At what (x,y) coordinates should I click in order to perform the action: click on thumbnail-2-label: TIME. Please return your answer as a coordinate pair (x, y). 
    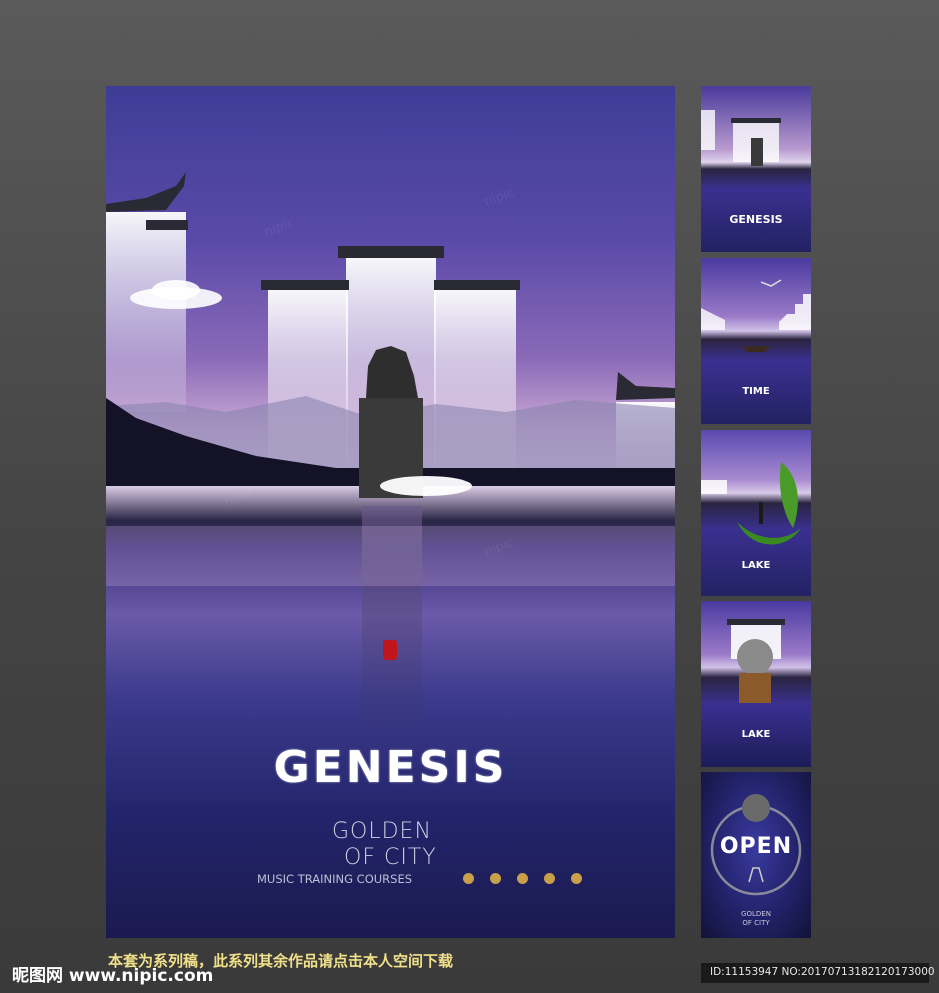
    Looking at the image, I should click on (756, 391).